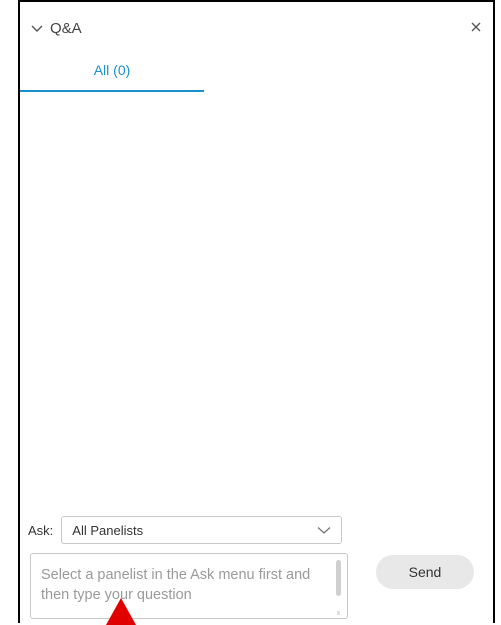  What do you see at coordinates (338, 613) in the screenshot?
I see `scroll-down-arrow` at bounding box center [338, 613].